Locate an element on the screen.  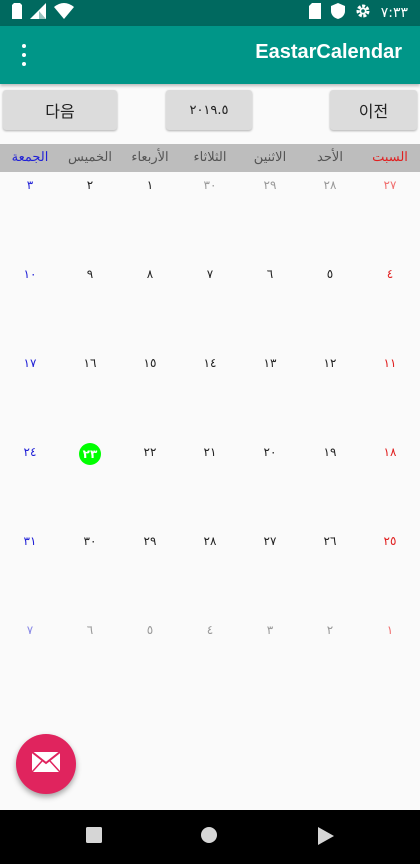
recents-icon is located at coordinates (94, 837).